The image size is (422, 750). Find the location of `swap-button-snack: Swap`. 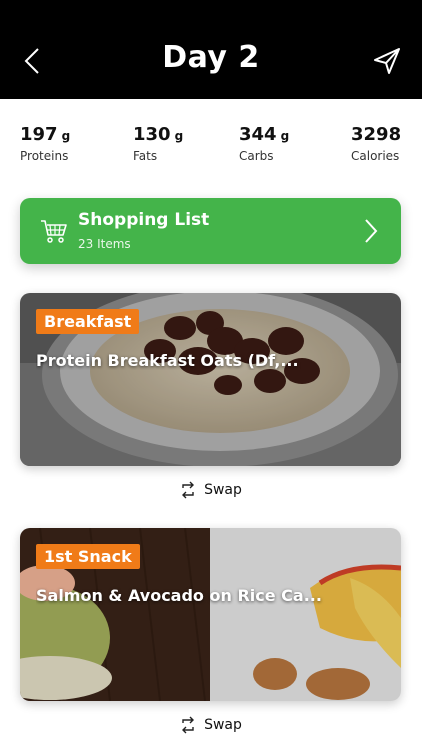

swap-button-snack: Swap is located at coordinates (211, 728).